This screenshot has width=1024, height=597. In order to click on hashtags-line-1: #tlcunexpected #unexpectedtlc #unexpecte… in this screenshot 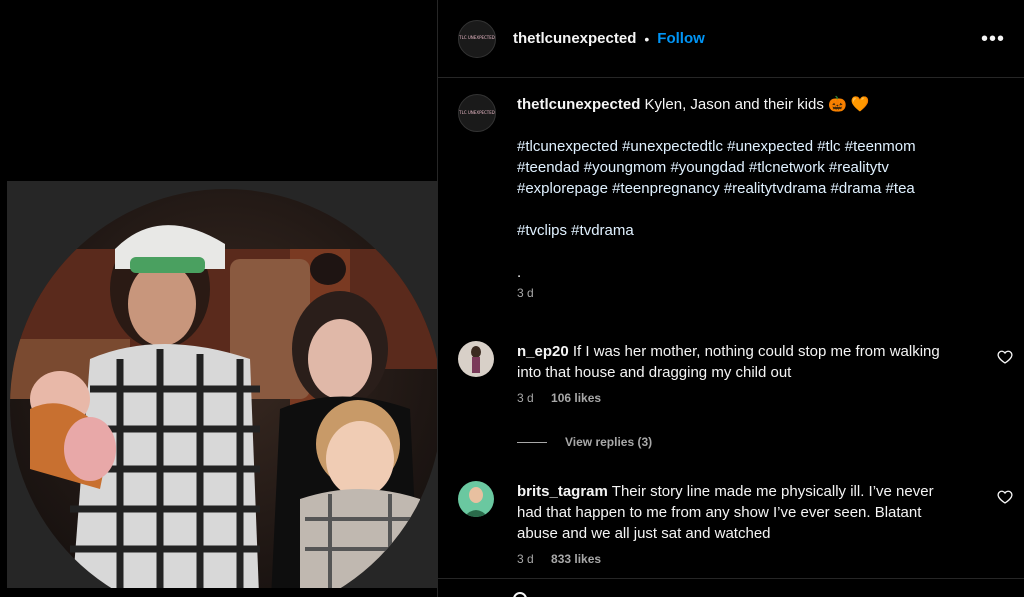, I will do `click(760, 146)`.